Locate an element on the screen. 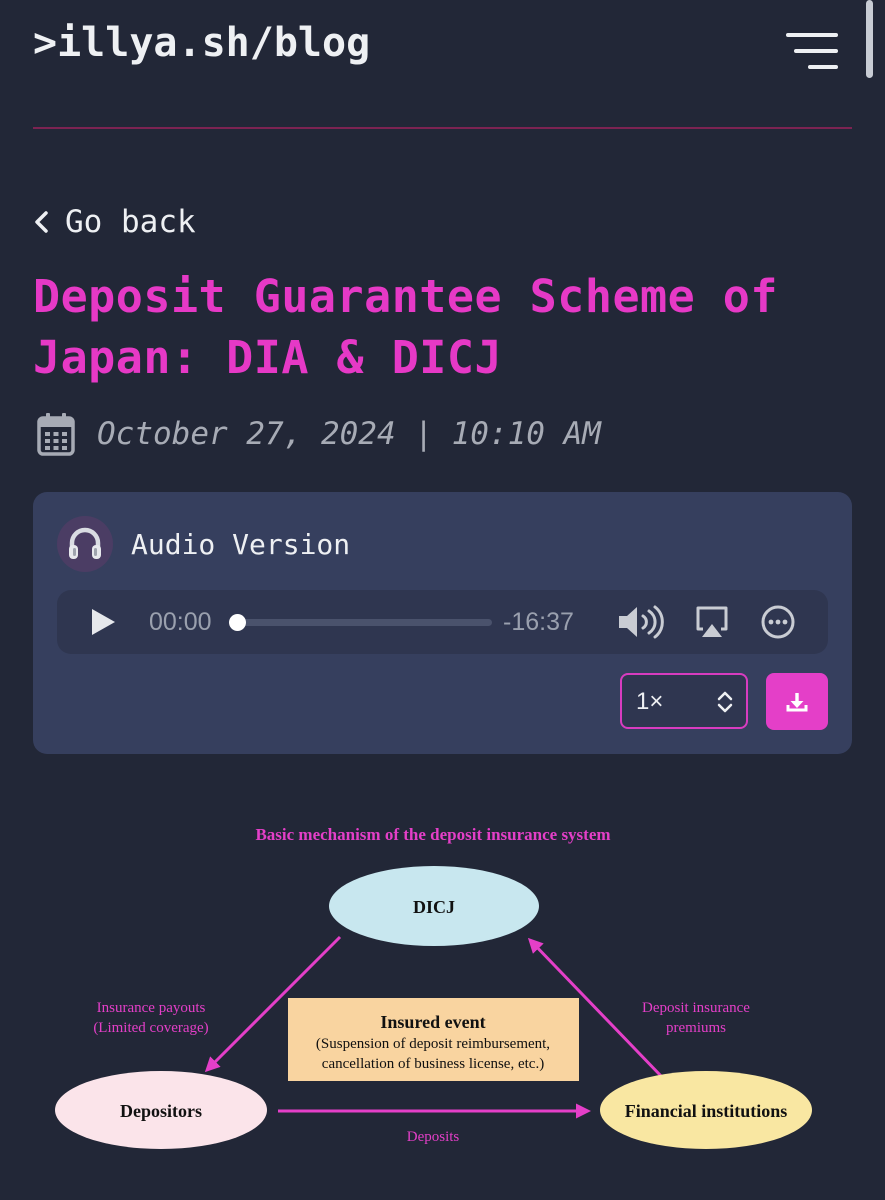 The height and width of the screenshot is (1200, 885). headphones-icon is located at coordinates (85, 544).